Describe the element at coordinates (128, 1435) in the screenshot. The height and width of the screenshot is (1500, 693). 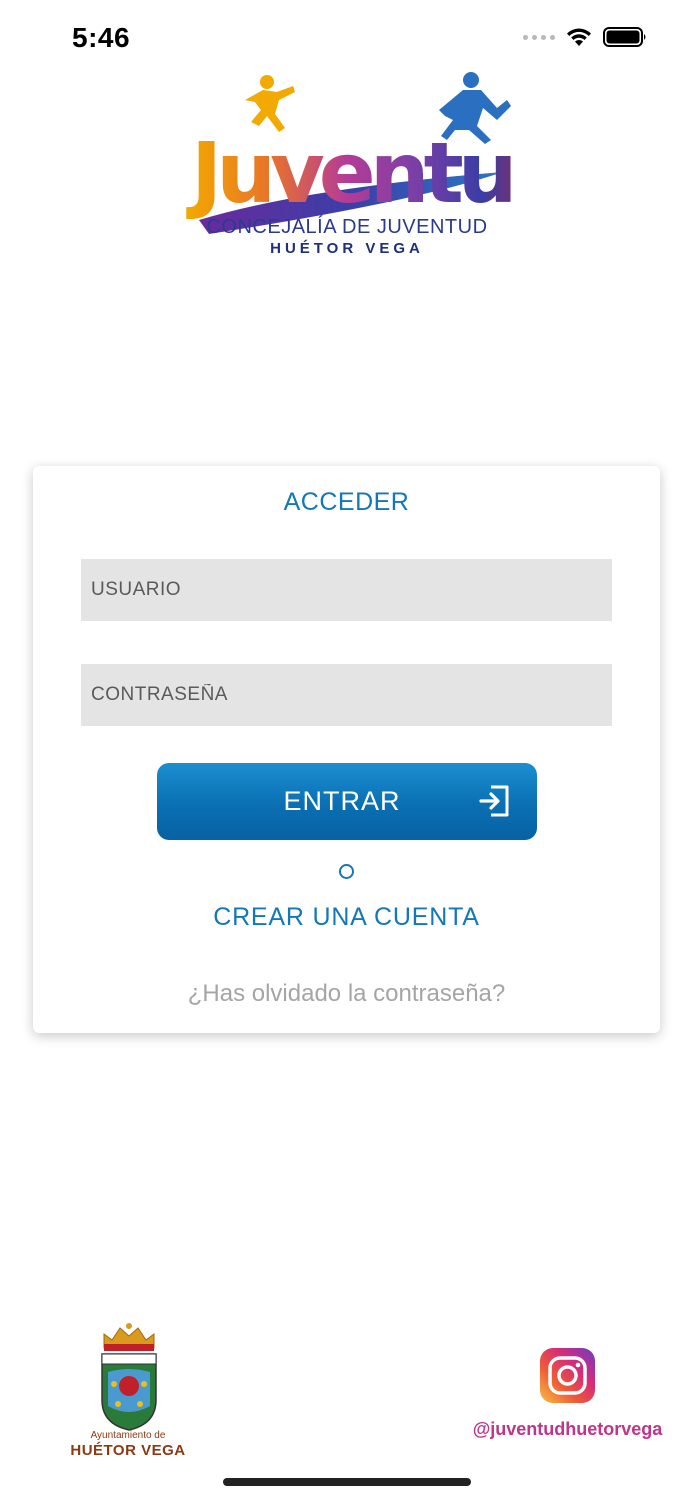
I see `ayuntamiento-caption: Ayuntamiento de` at that location.